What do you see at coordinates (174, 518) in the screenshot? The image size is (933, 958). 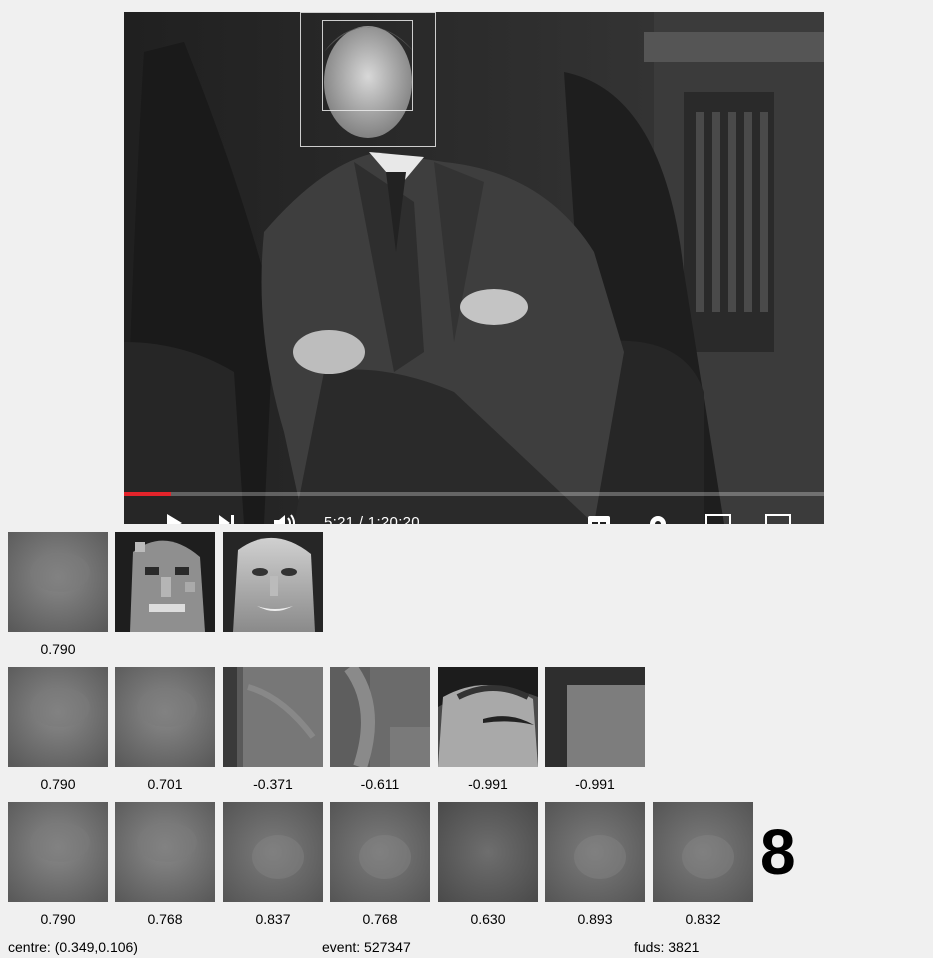 I see `play-icon` at bounding box center [174, 518].